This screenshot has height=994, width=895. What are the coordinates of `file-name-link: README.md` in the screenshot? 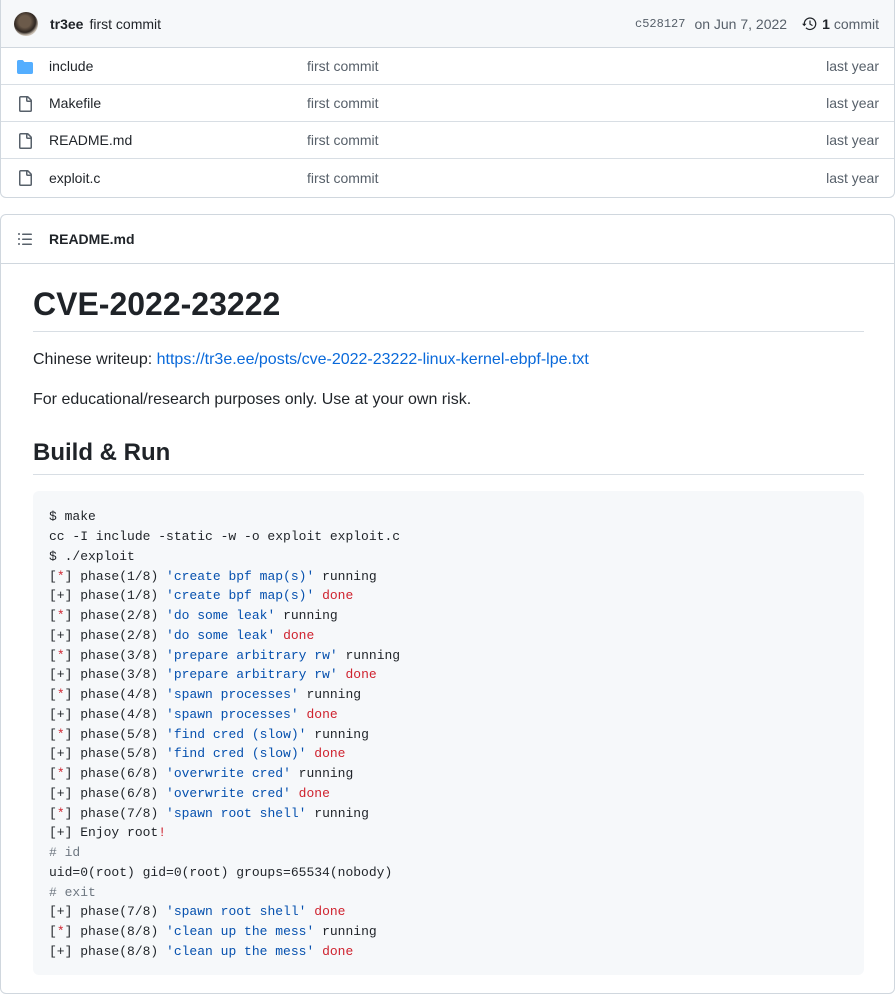 It's located at (90, 140).